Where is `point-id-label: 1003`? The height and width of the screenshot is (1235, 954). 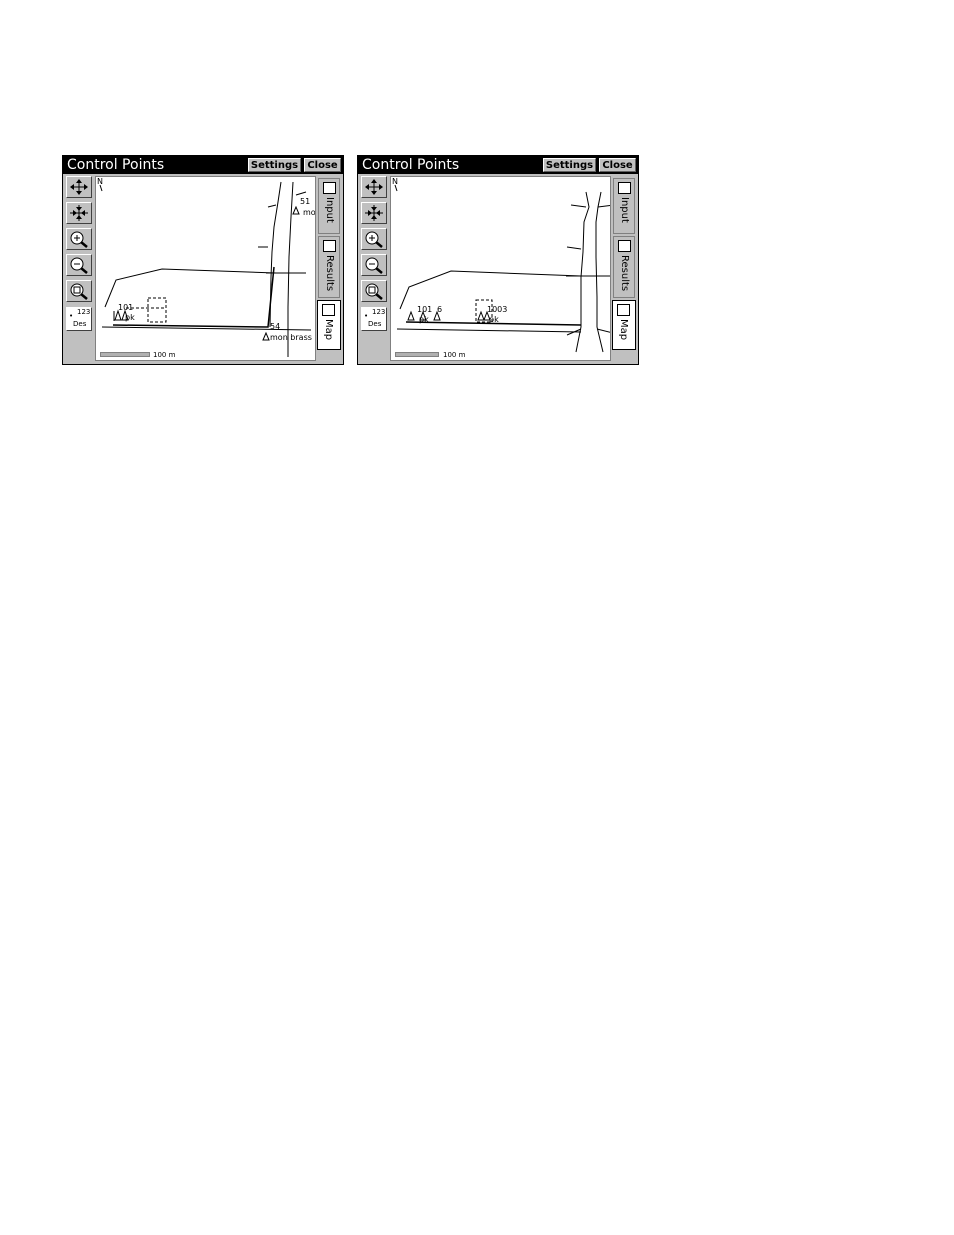 point-id-label: 1003 is located at coordinates (497, 309).